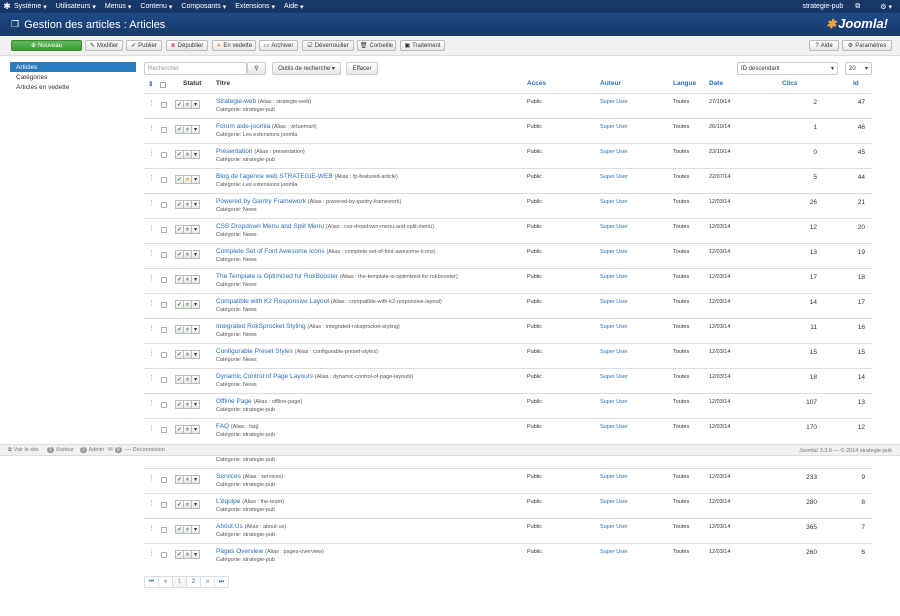 The image size is (900, 616). I want to click on user-menu: ⚙ ▾, so click(881, 7).